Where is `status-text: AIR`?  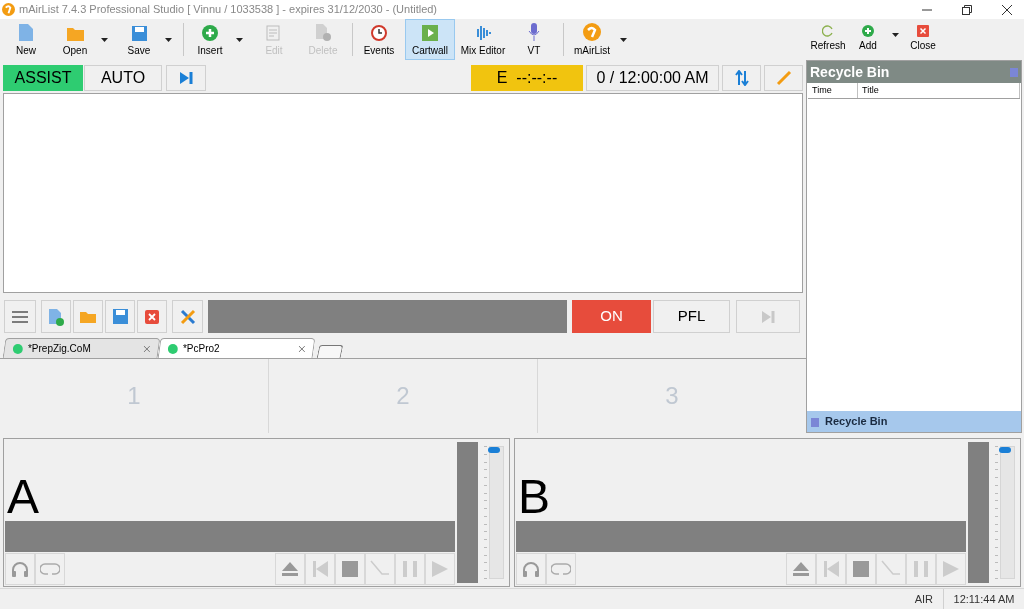 status-text: AIR is located at coordinates (924, 599).